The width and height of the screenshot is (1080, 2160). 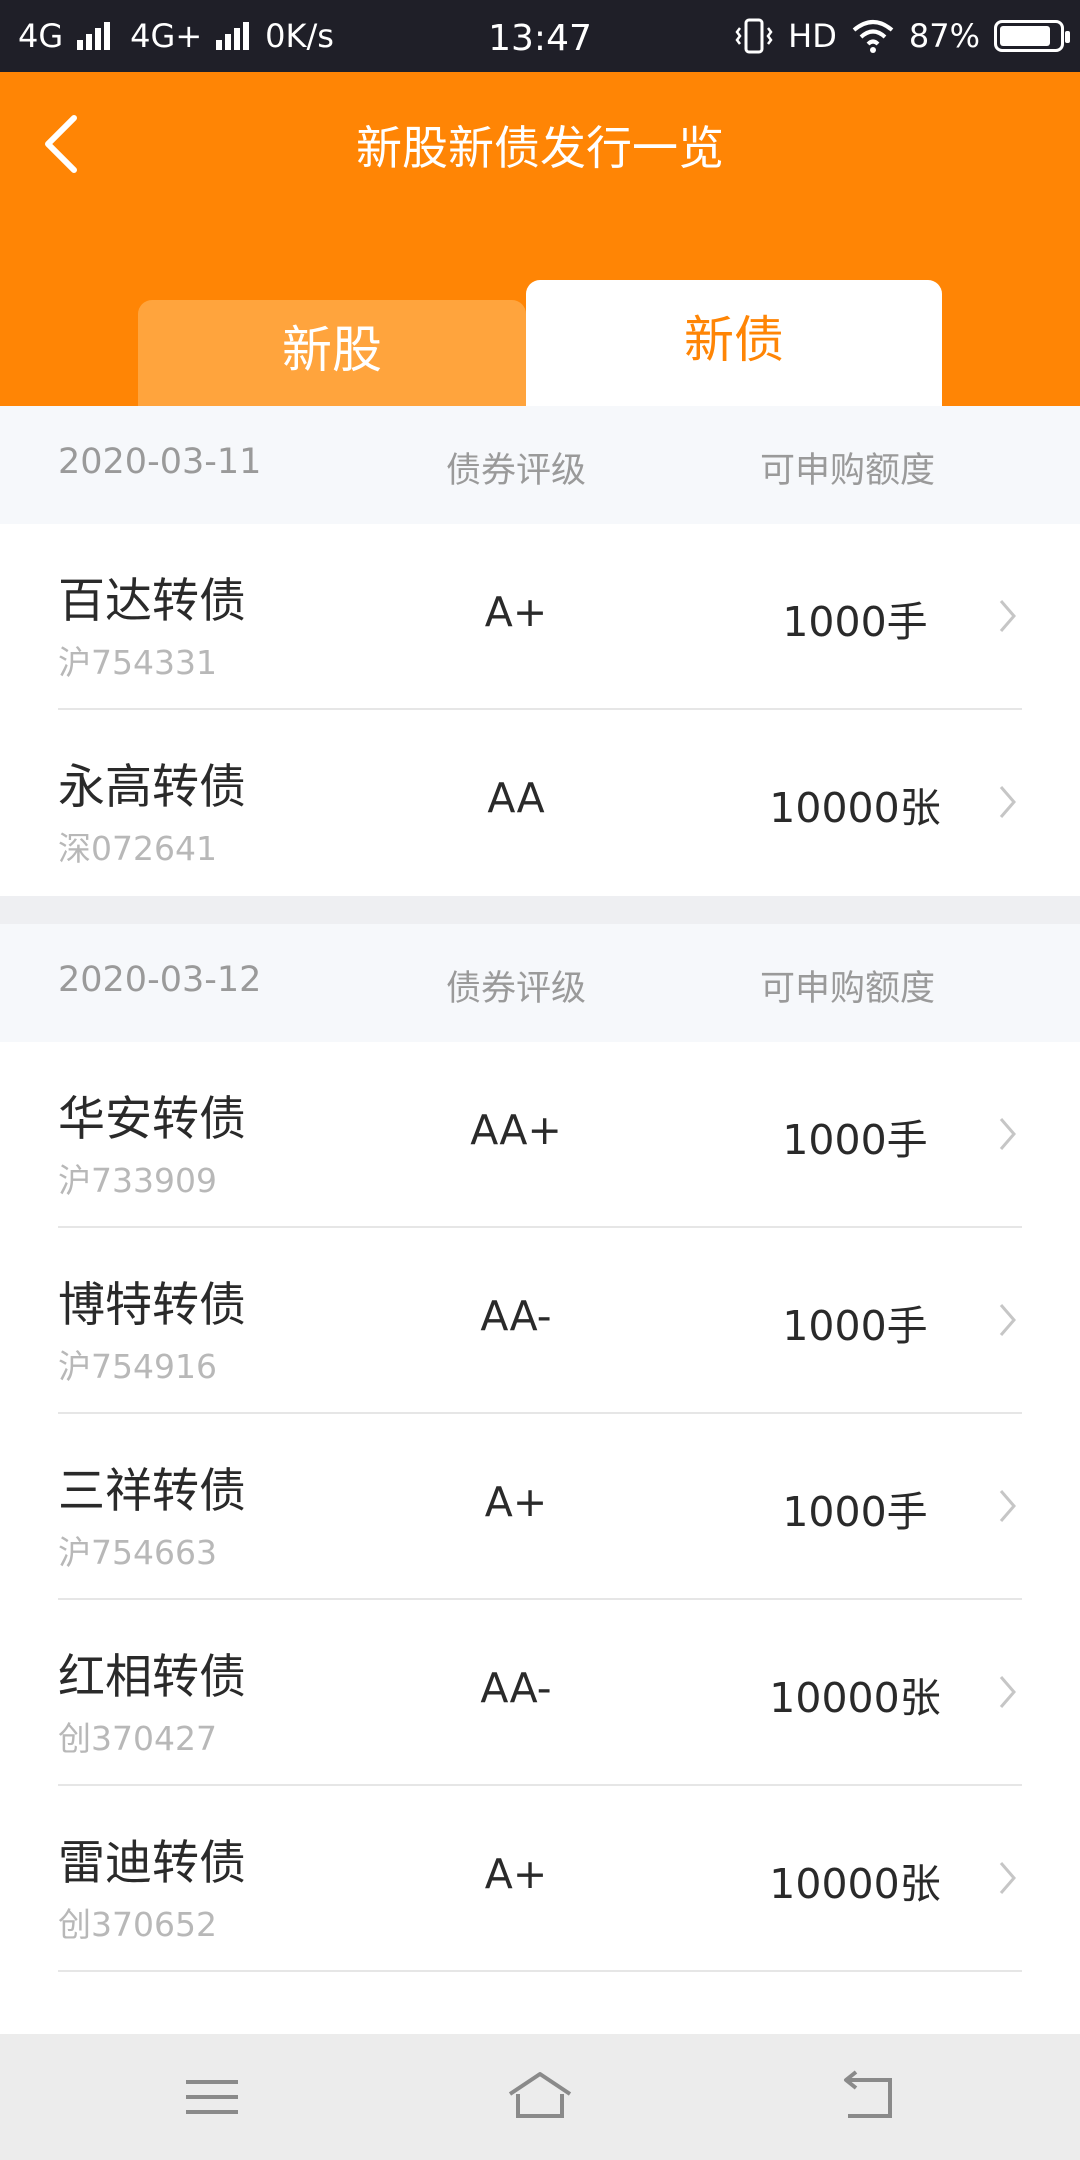 What do you see at coordinates (902, 36) in the screenshot?
I see `status-right: HD 87%` at bounding box center [902, 36].